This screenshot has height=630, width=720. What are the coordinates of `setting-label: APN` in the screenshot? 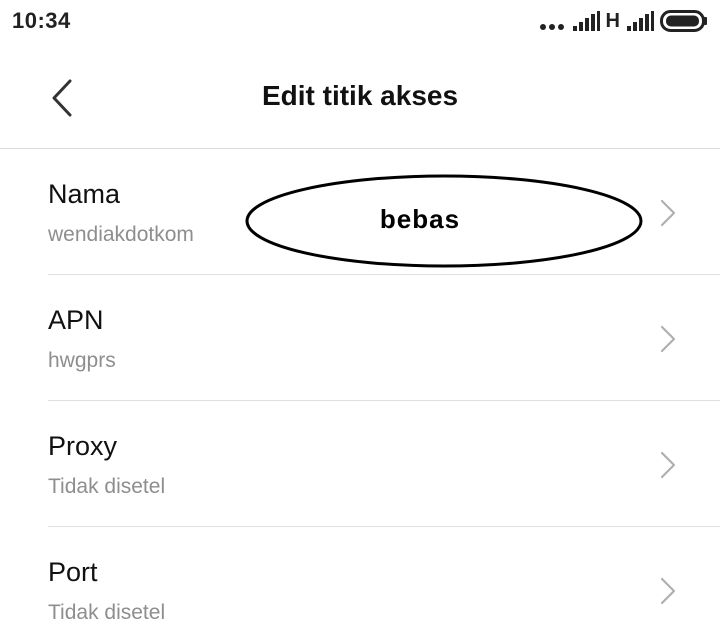 It's located at (76, 320).